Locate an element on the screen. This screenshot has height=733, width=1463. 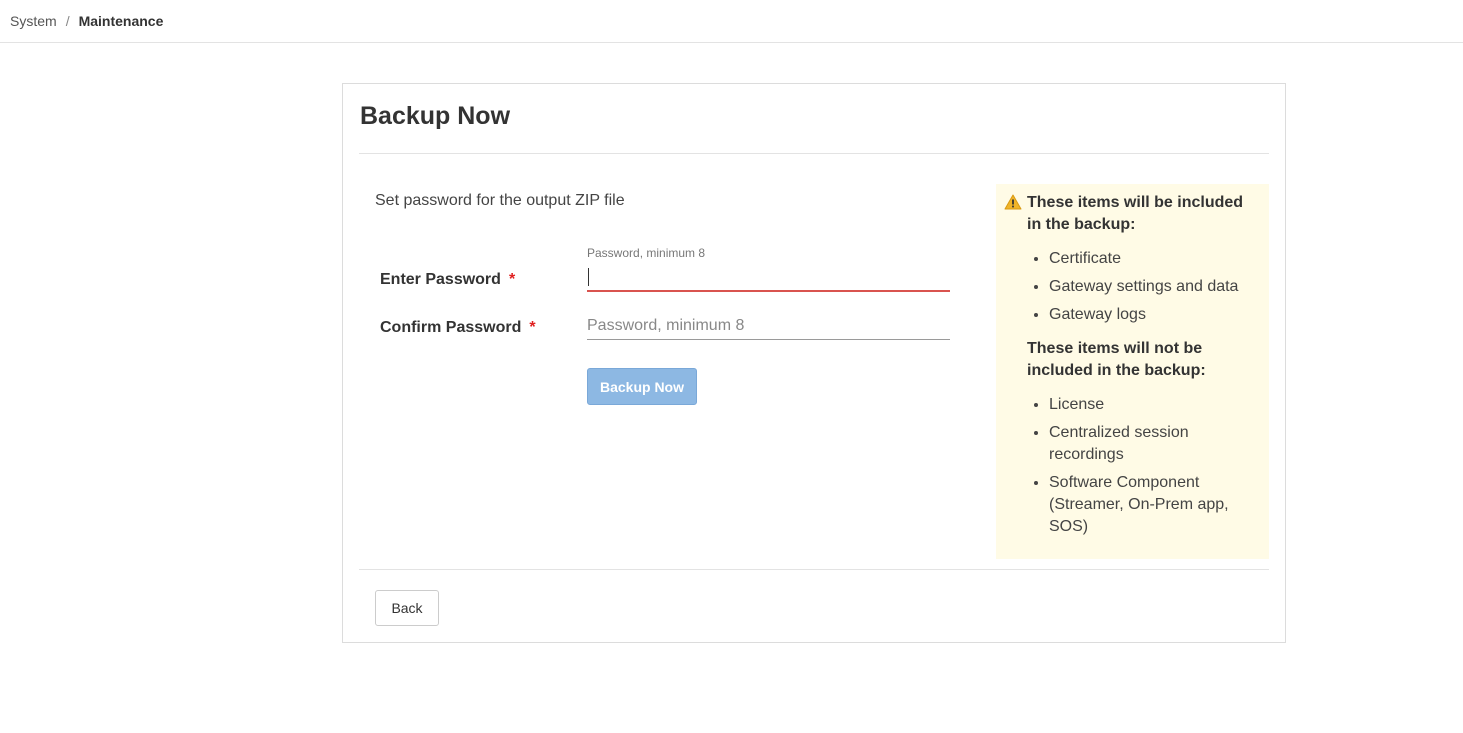
text-caret is located at coordinates (588, 277).